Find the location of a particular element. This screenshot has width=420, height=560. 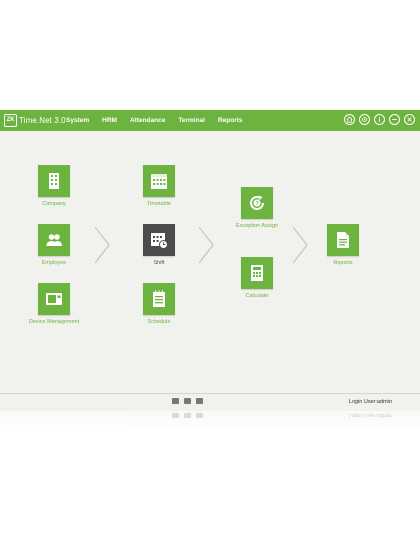

schedule-label: Schedule is located at coordinates (159, 322).